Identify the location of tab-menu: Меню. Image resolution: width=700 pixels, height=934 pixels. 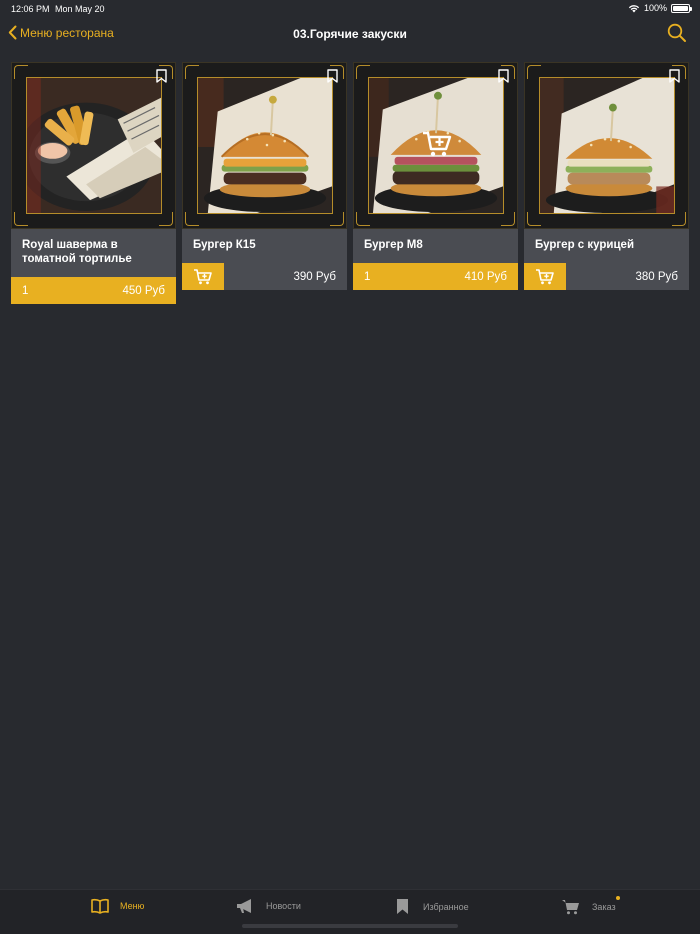
(117, 906).